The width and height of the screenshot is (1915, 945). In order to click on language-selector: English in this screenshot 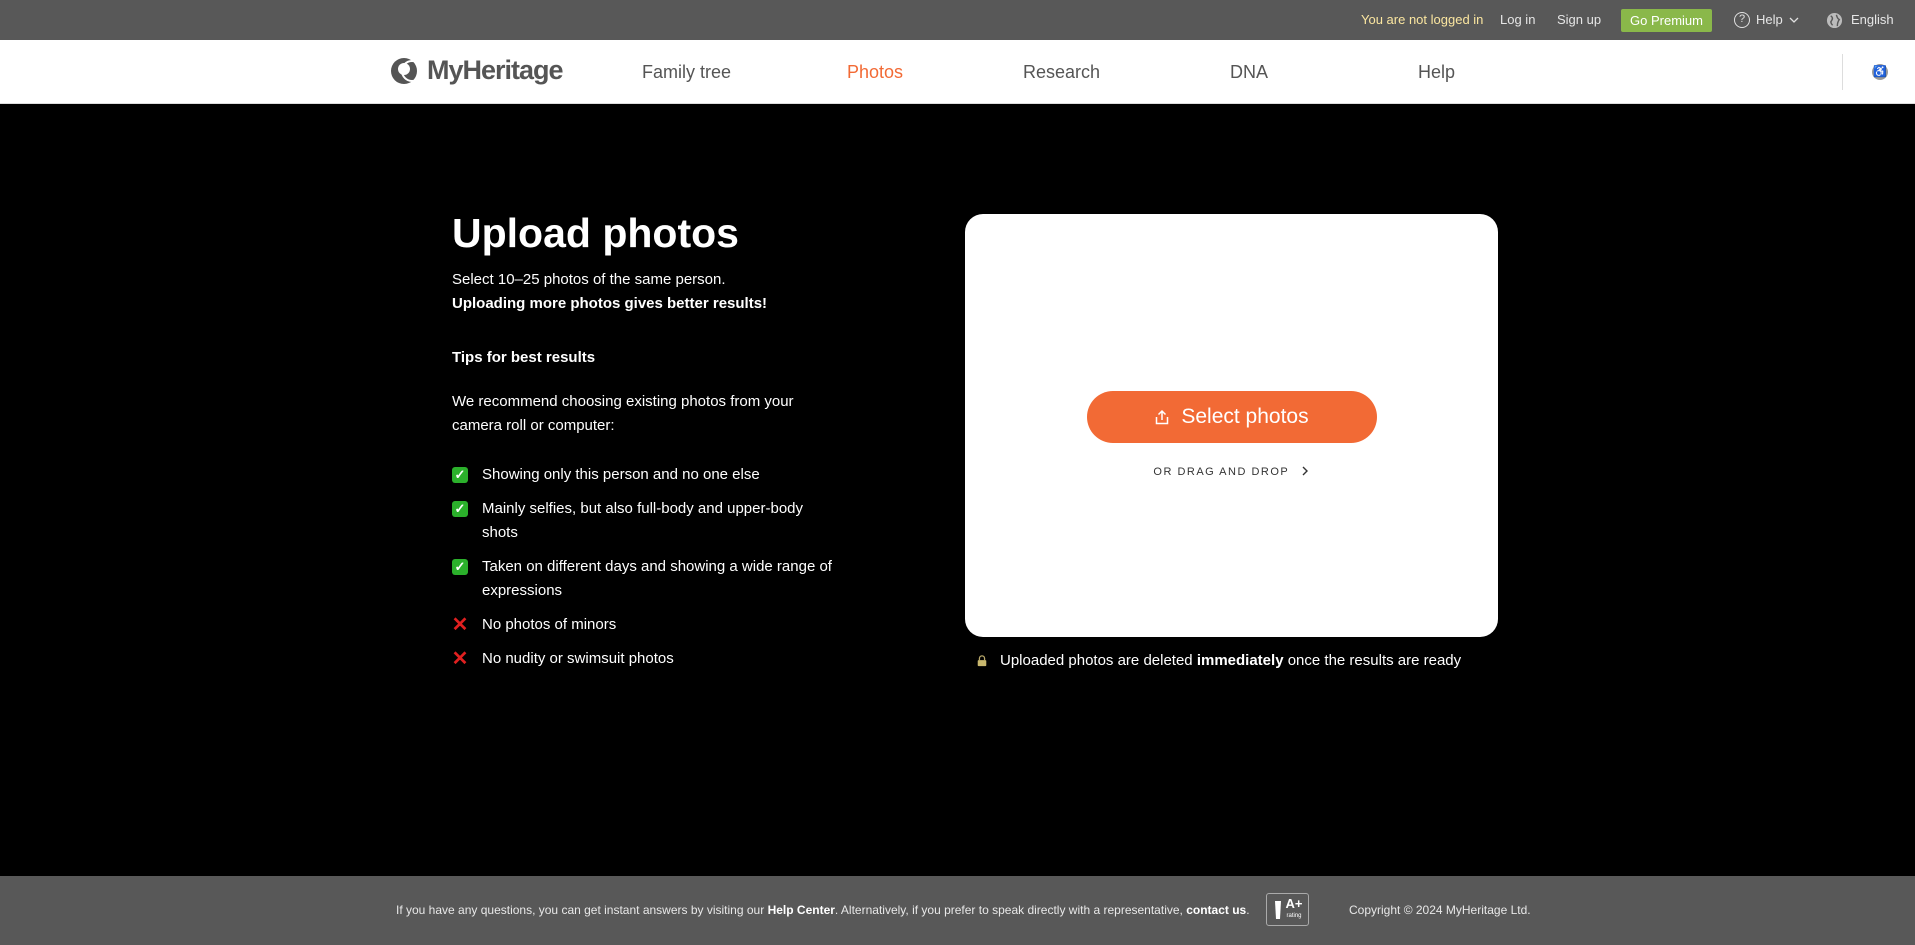, I will do `click(1860, 20)`.